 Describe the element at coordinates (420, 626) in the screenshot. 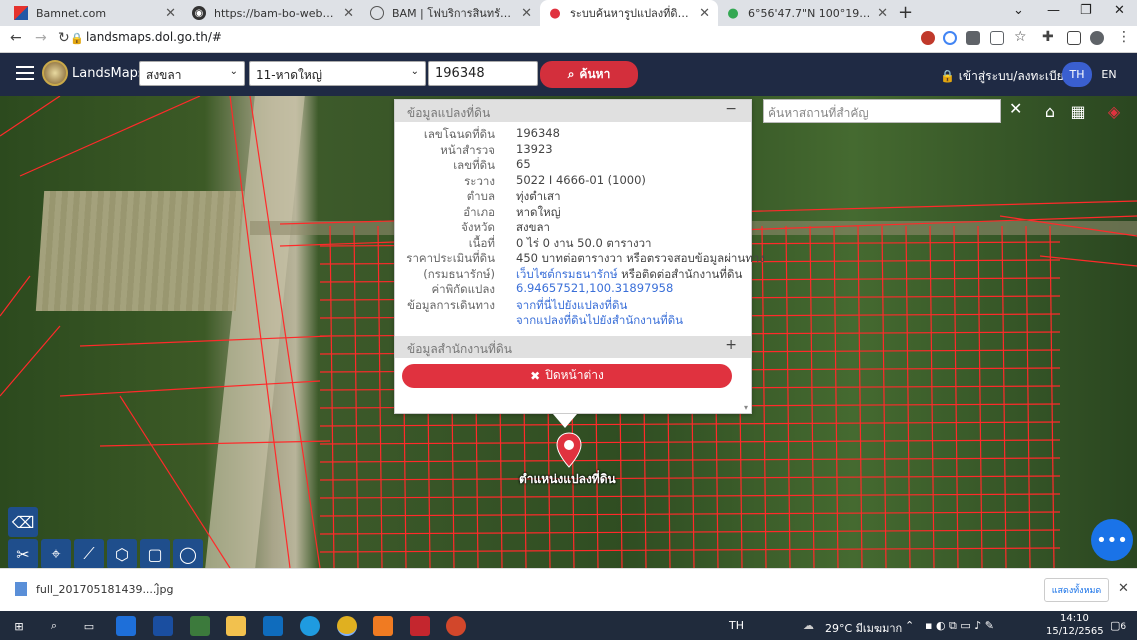

I see `acrobat-icon` at that location.